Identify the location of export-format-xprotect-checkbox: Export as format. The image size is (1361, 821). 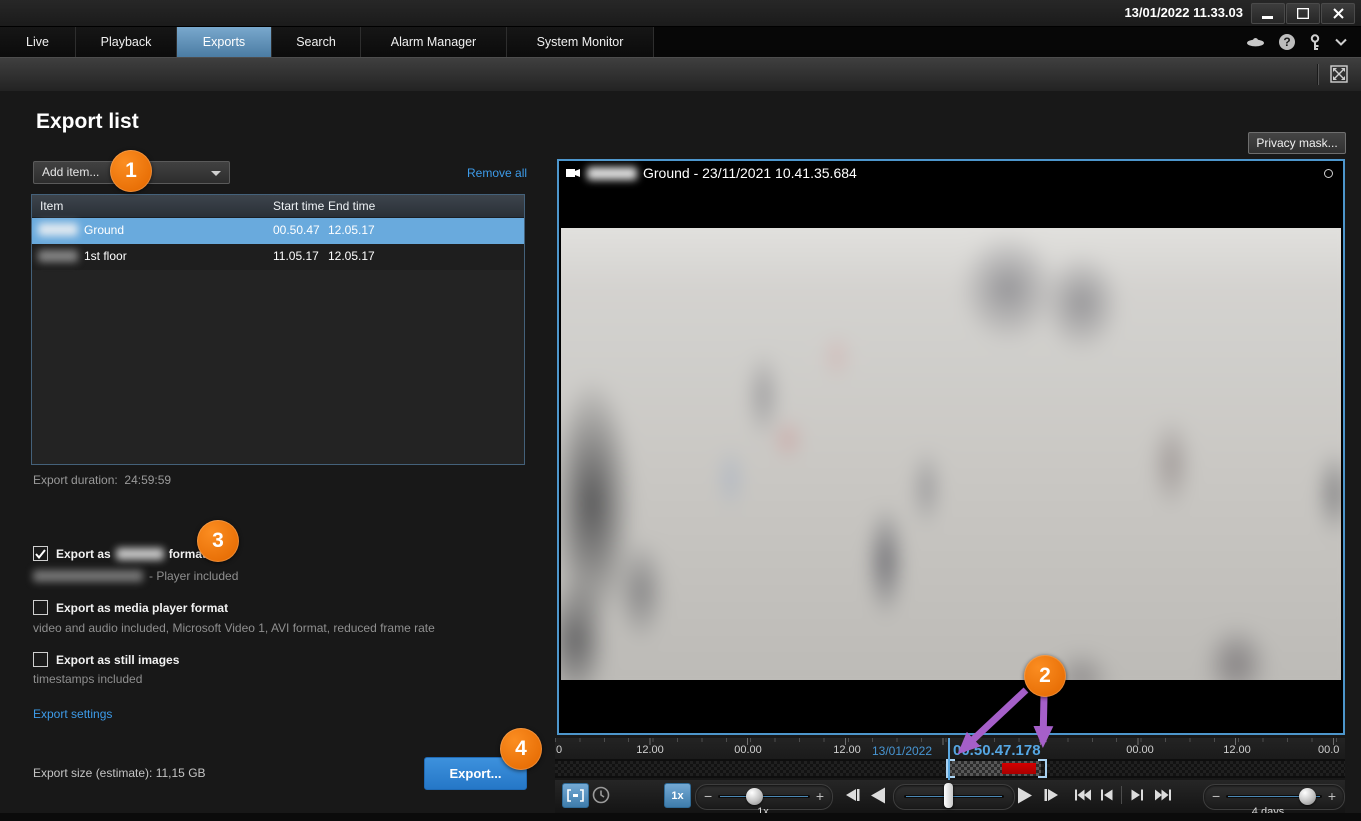
(119, 553).